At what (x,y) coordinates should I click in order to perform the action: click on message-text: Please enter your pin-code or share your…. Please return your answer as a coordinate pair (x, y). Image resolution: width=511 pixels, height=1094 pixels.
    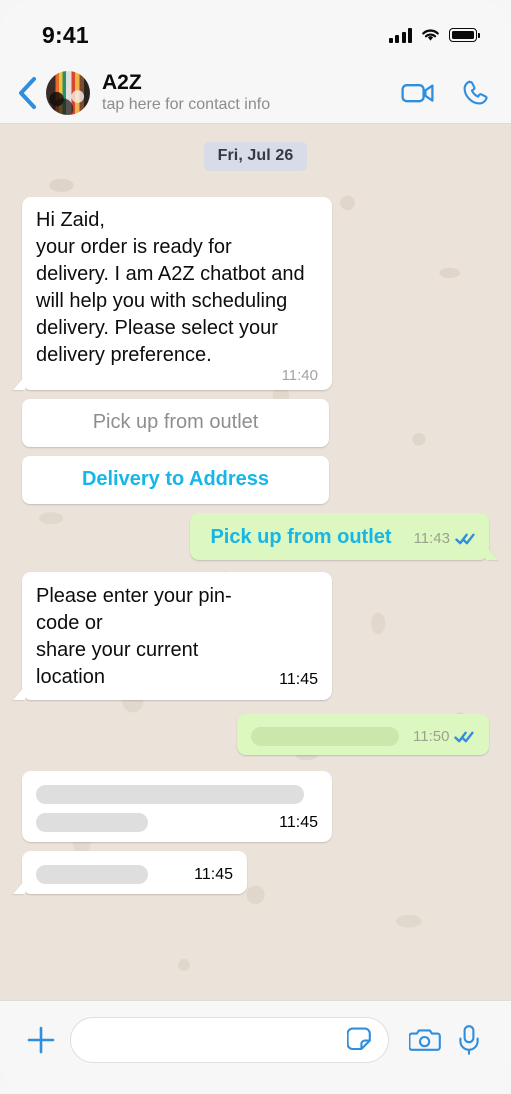
    Looking at the image, I should click on (134, 636).